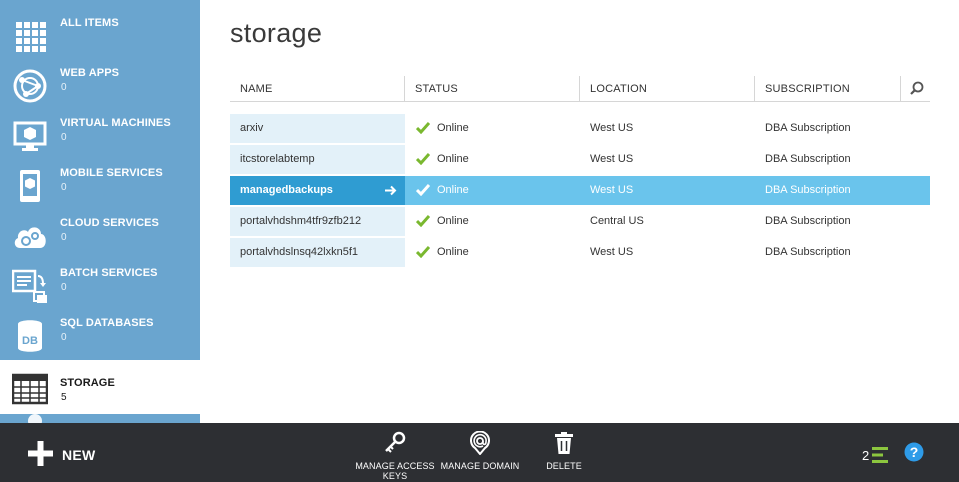 The height and width of the screenshot is (482, 959). Describe the element at coordinates (395, 466) in the screenshot. I see `manage-access-keys-label-line1: MANAGE ACCESS` at that location.